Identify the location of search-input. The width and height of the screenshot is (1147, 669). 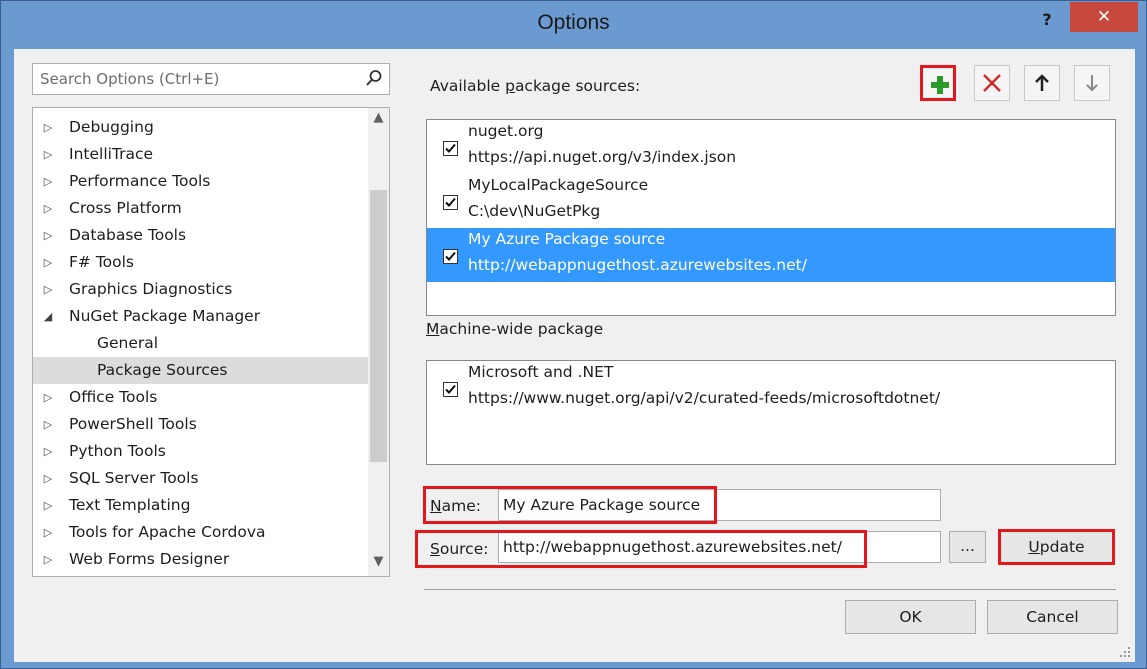
(193, 79).